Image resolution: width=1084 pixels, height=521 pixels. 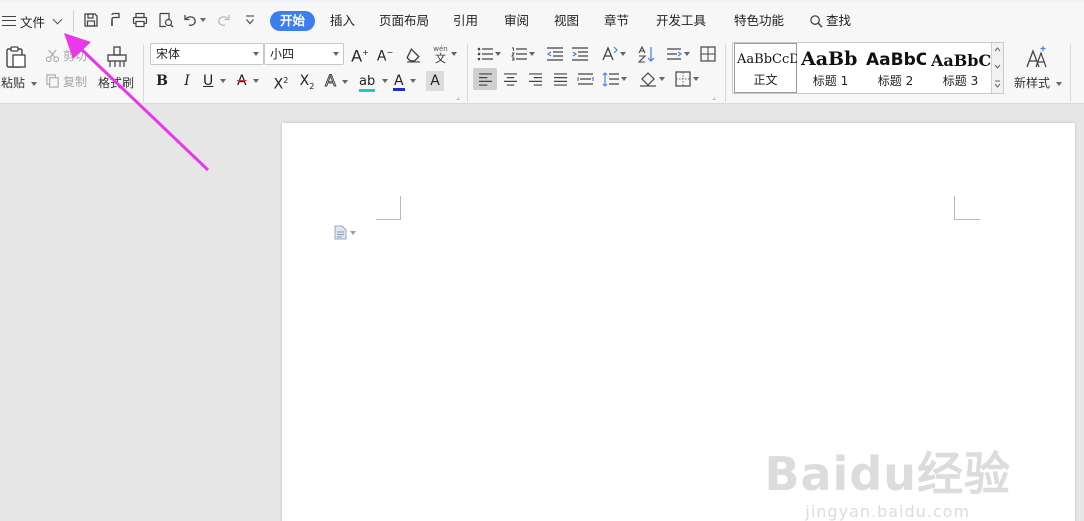 What do you see at coordinates (585, 79) in the screenshot?
I see `distributed-align-icon` at bounding box center [585, 79].